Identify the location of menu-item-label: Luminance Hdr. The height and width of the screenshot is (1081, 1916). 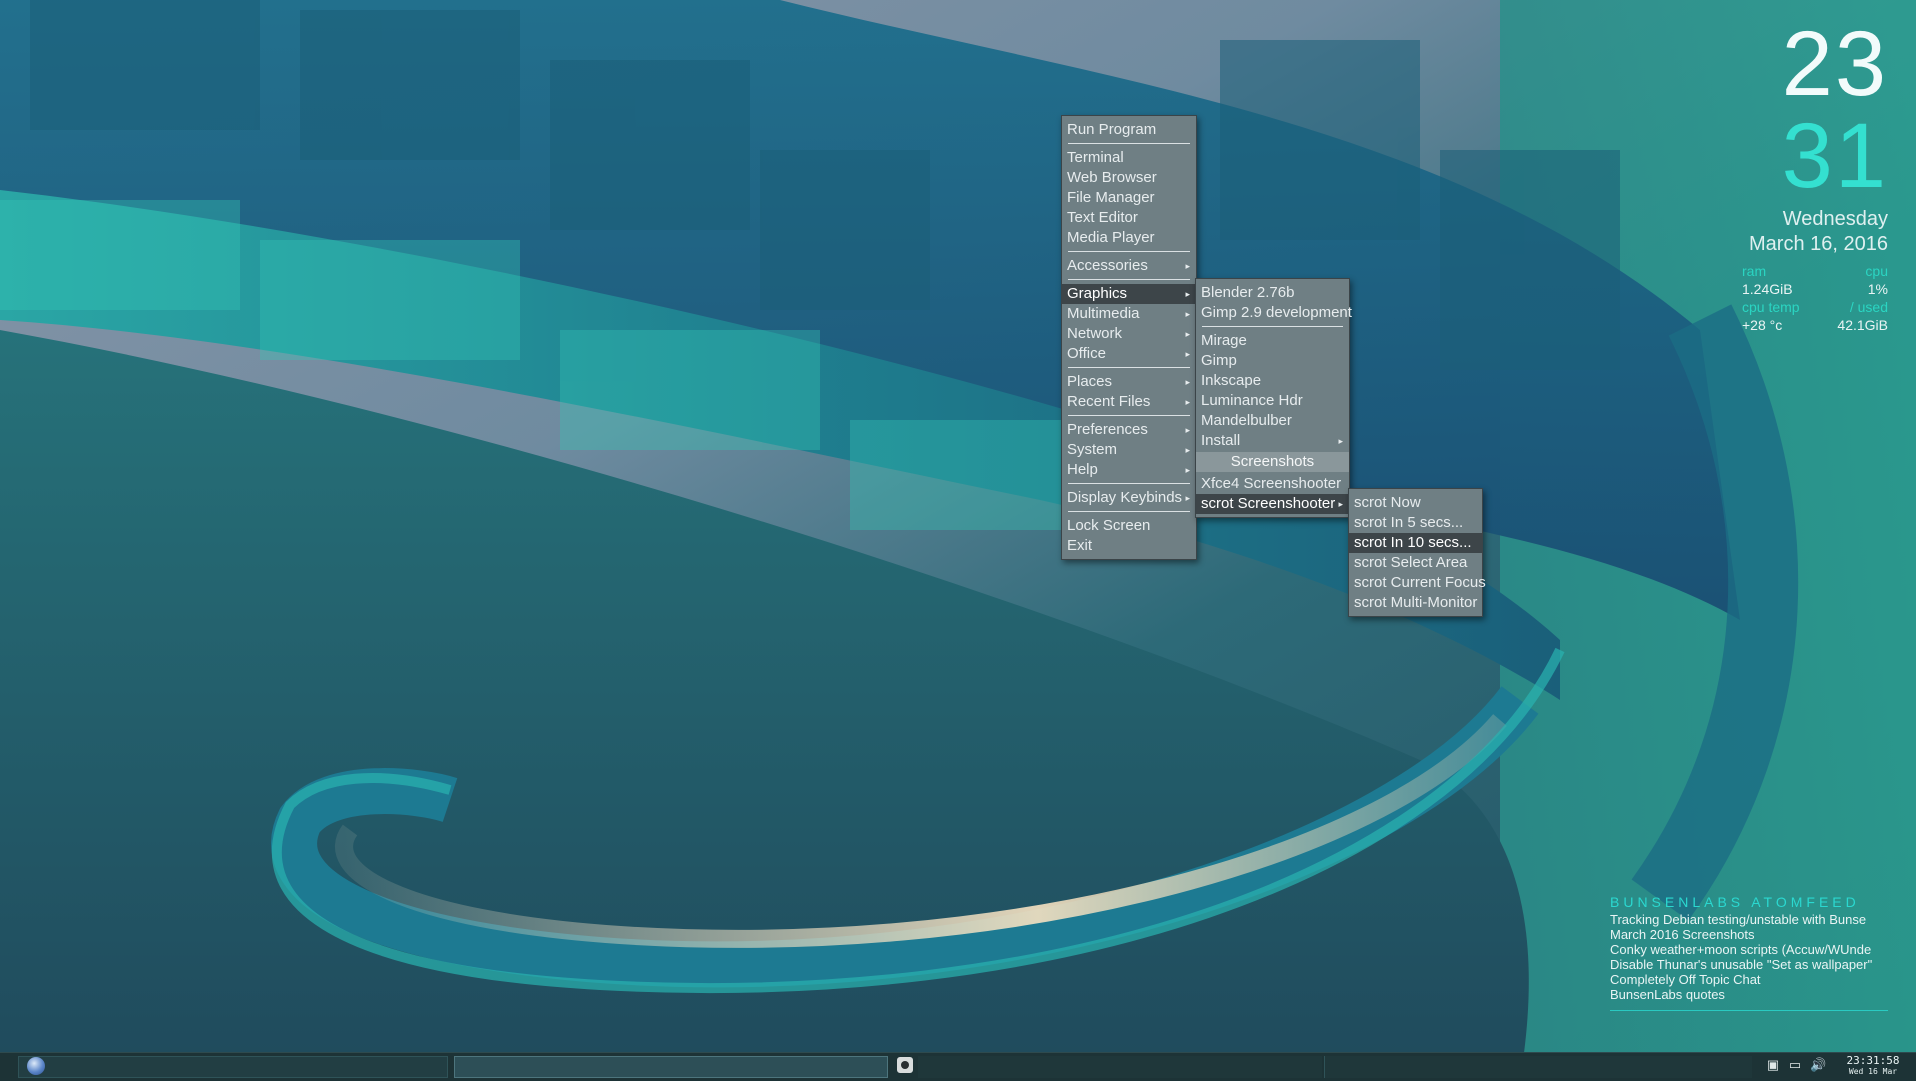
(1252, 400).